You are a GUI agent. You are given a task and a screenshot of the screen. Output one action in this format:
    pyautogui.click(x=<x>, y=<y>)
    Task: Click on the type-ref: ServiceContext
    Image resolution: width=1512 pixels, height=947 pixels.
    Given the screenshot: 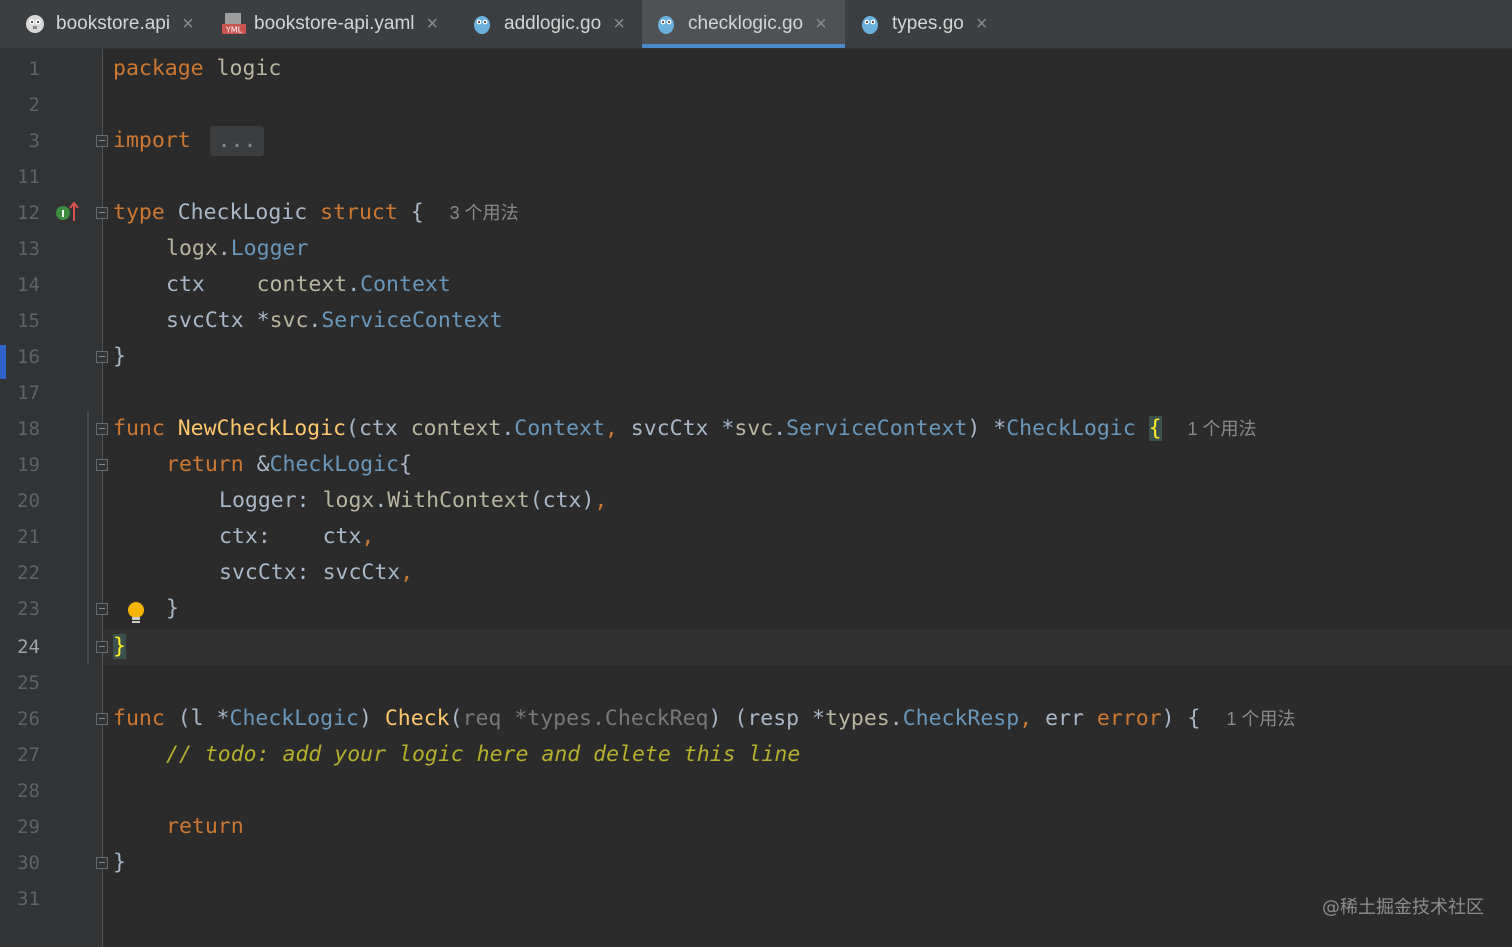 What is the action you would take?
    pyautogui.click(x=877, y=428)
    